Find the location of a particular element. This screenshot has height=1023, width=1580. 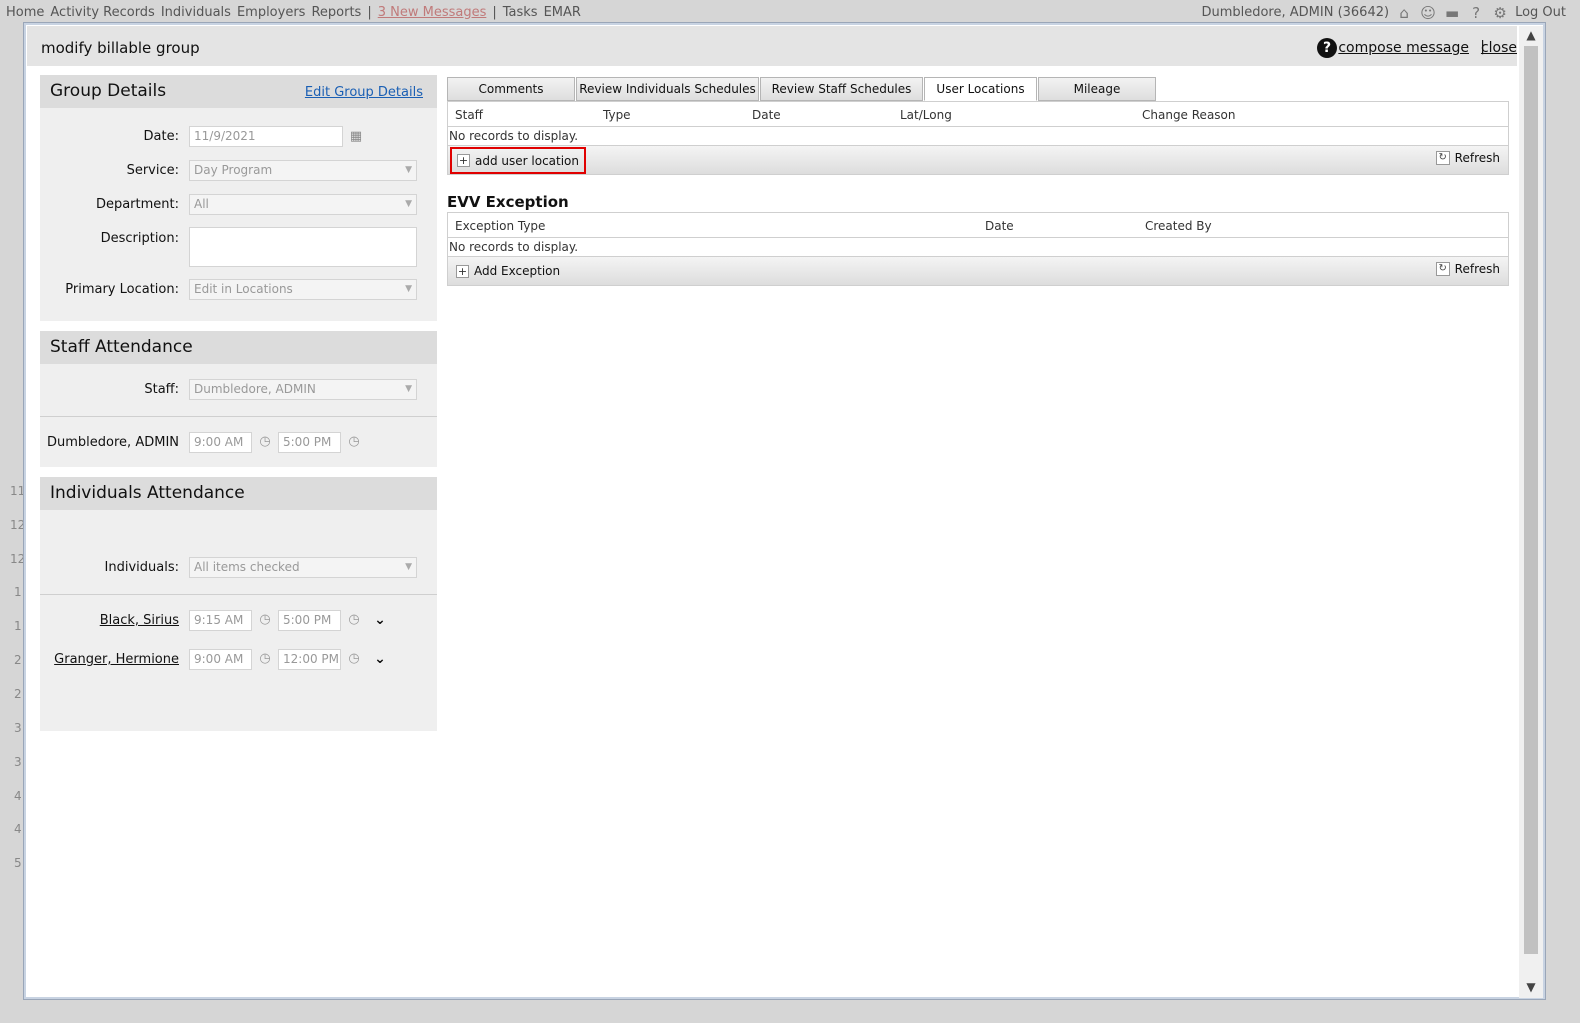

background-row-label: 5 is located at coordinates (18, 863).